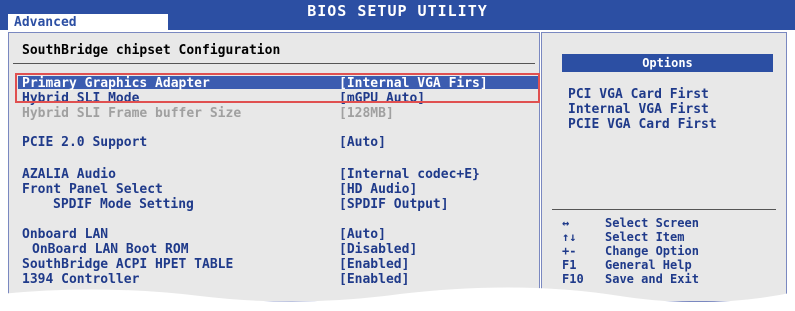 The image size is (795, 311). I want to click on arrow-up-down-icon: ↑↓, so click(569, 237).